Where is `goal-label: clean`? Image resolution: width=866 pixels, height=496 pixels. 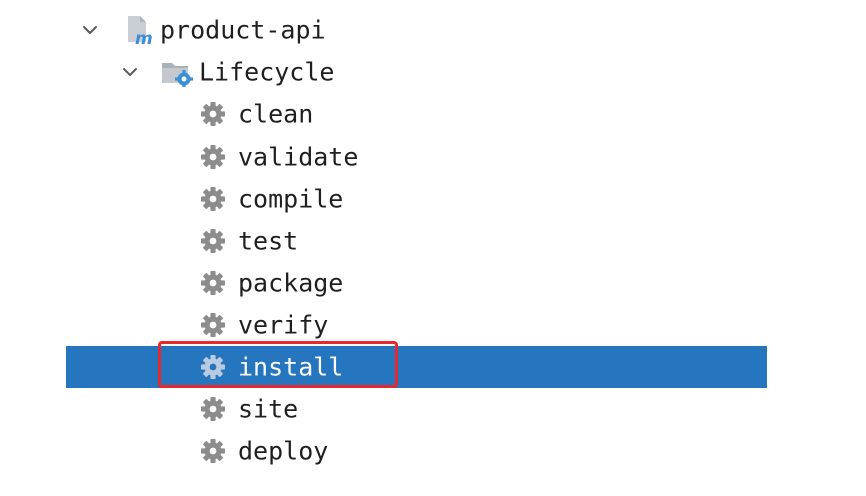 goal-label: clean is located at coordinates (276, 114).